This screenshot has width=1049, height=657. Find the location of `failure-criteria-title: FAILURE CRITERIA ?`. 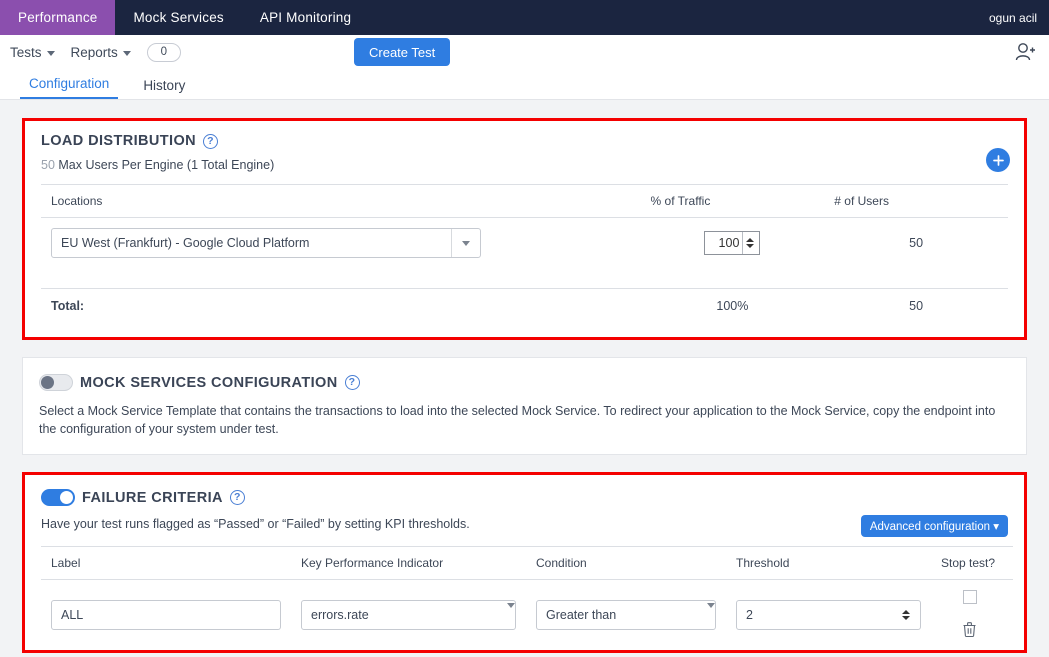

failure-criteria-title: FAILURE CRITERIA ? is located at coordinates (524, 498).